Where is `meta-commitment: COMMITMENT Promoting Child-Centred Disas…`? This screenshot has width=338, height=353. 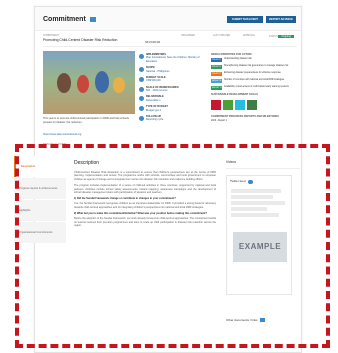 meta-commitment: COMMITMENT Promoting Child-Centred Disas… is located at coordinates (93, 39).